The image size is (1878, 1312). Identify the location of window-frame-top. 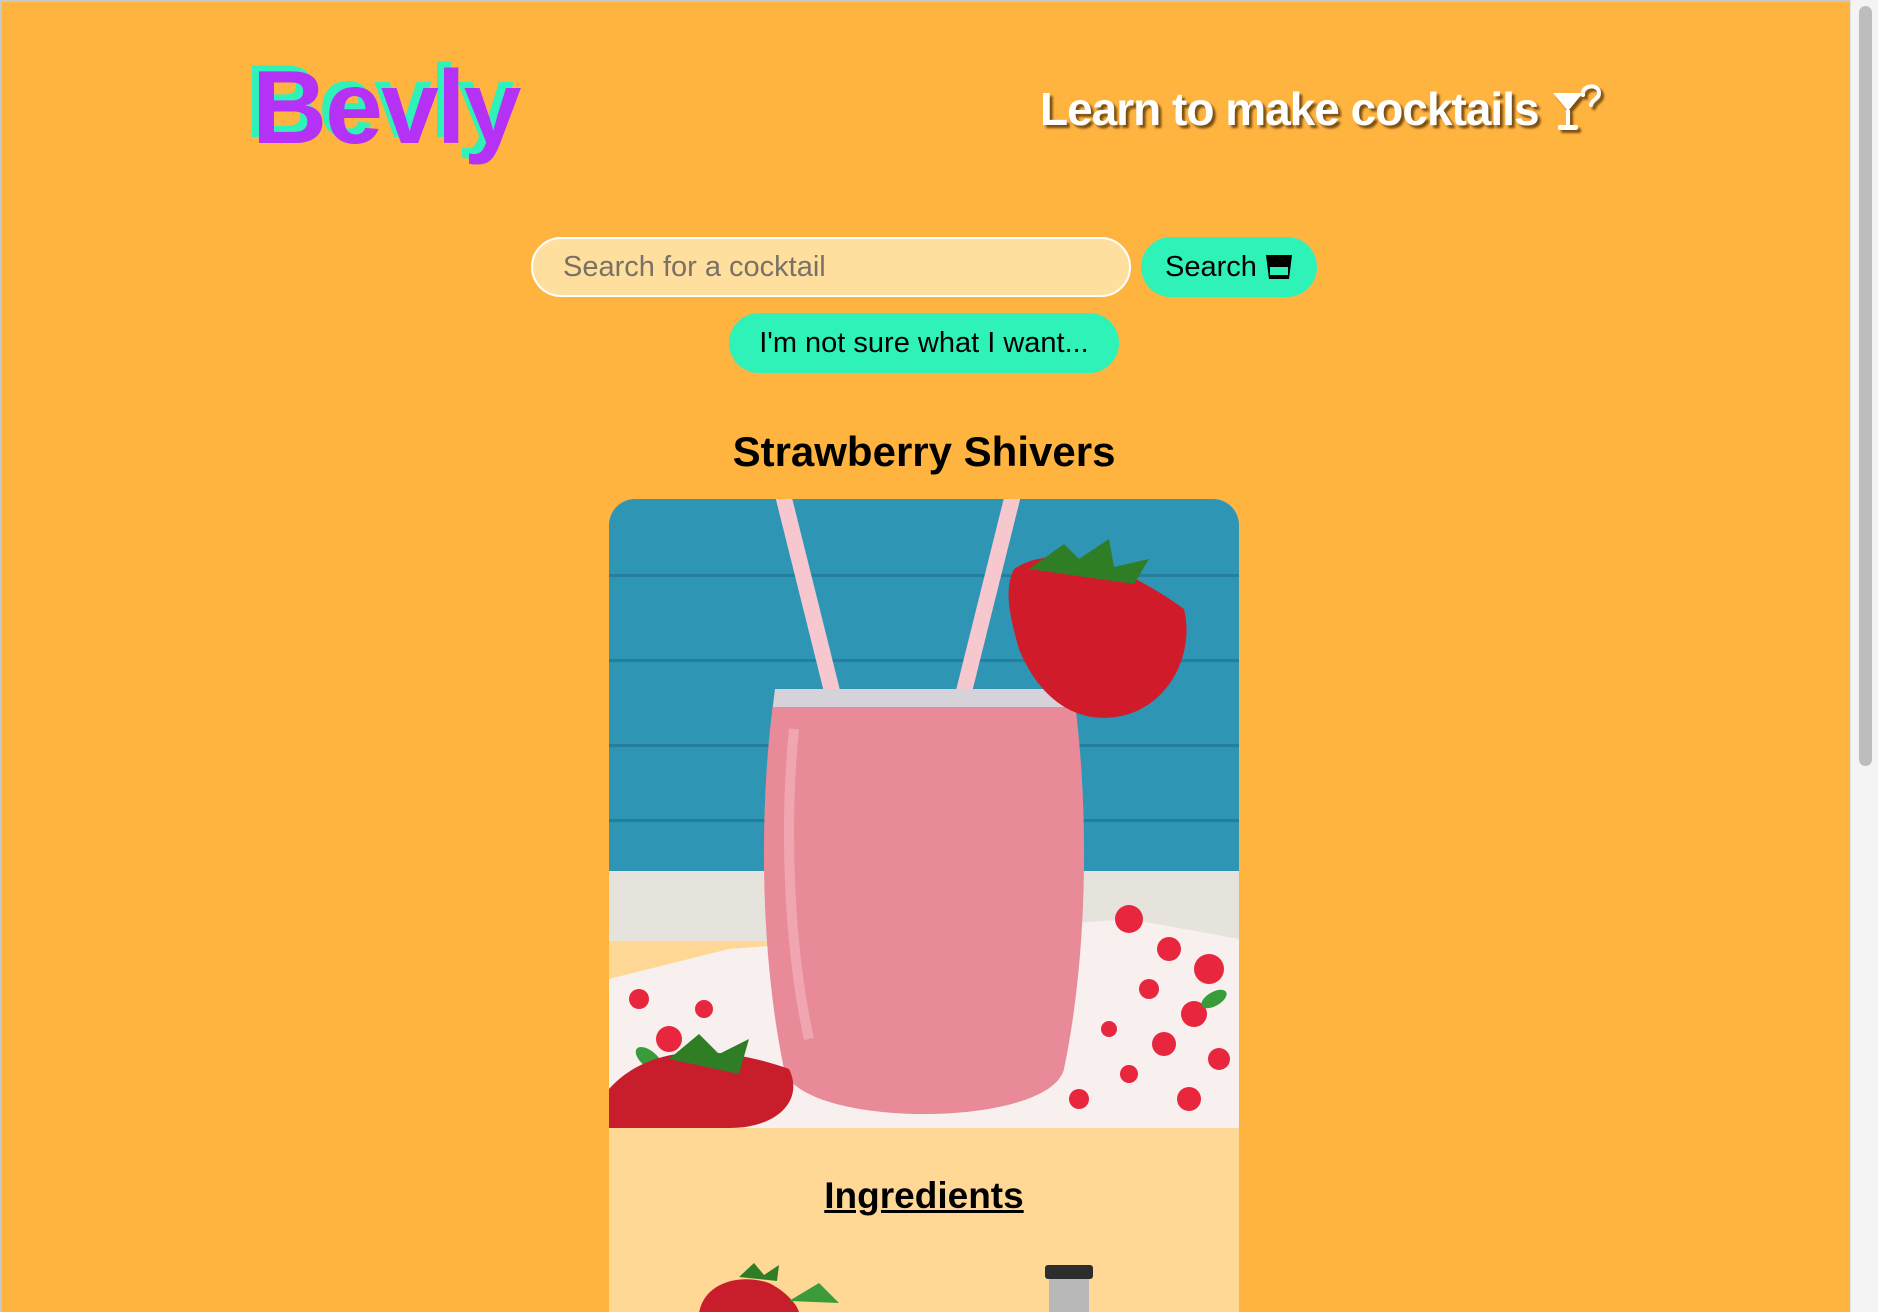
(939, 1).